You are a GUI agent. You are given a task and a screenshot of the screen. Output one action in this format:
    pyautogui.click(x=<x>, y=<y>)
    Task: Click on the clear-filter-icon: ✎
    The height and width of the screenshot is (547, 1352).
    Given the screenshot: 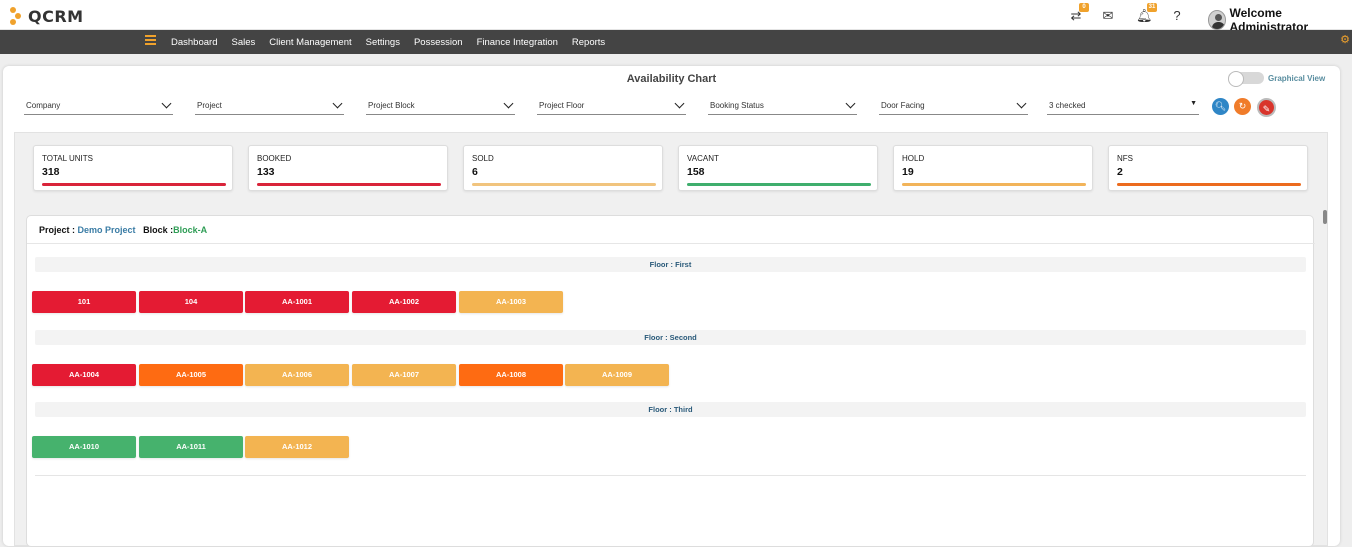 What is the action you would take?
    pyautogui.click(x=1266, y=107)
    